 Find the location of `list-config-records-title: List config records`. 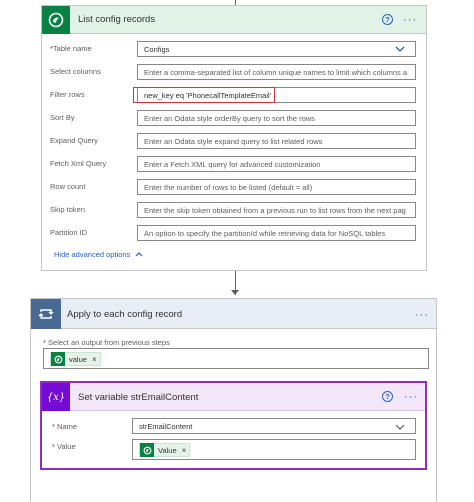

list-config-records-title: List config records is located at coordinates (117, 19).